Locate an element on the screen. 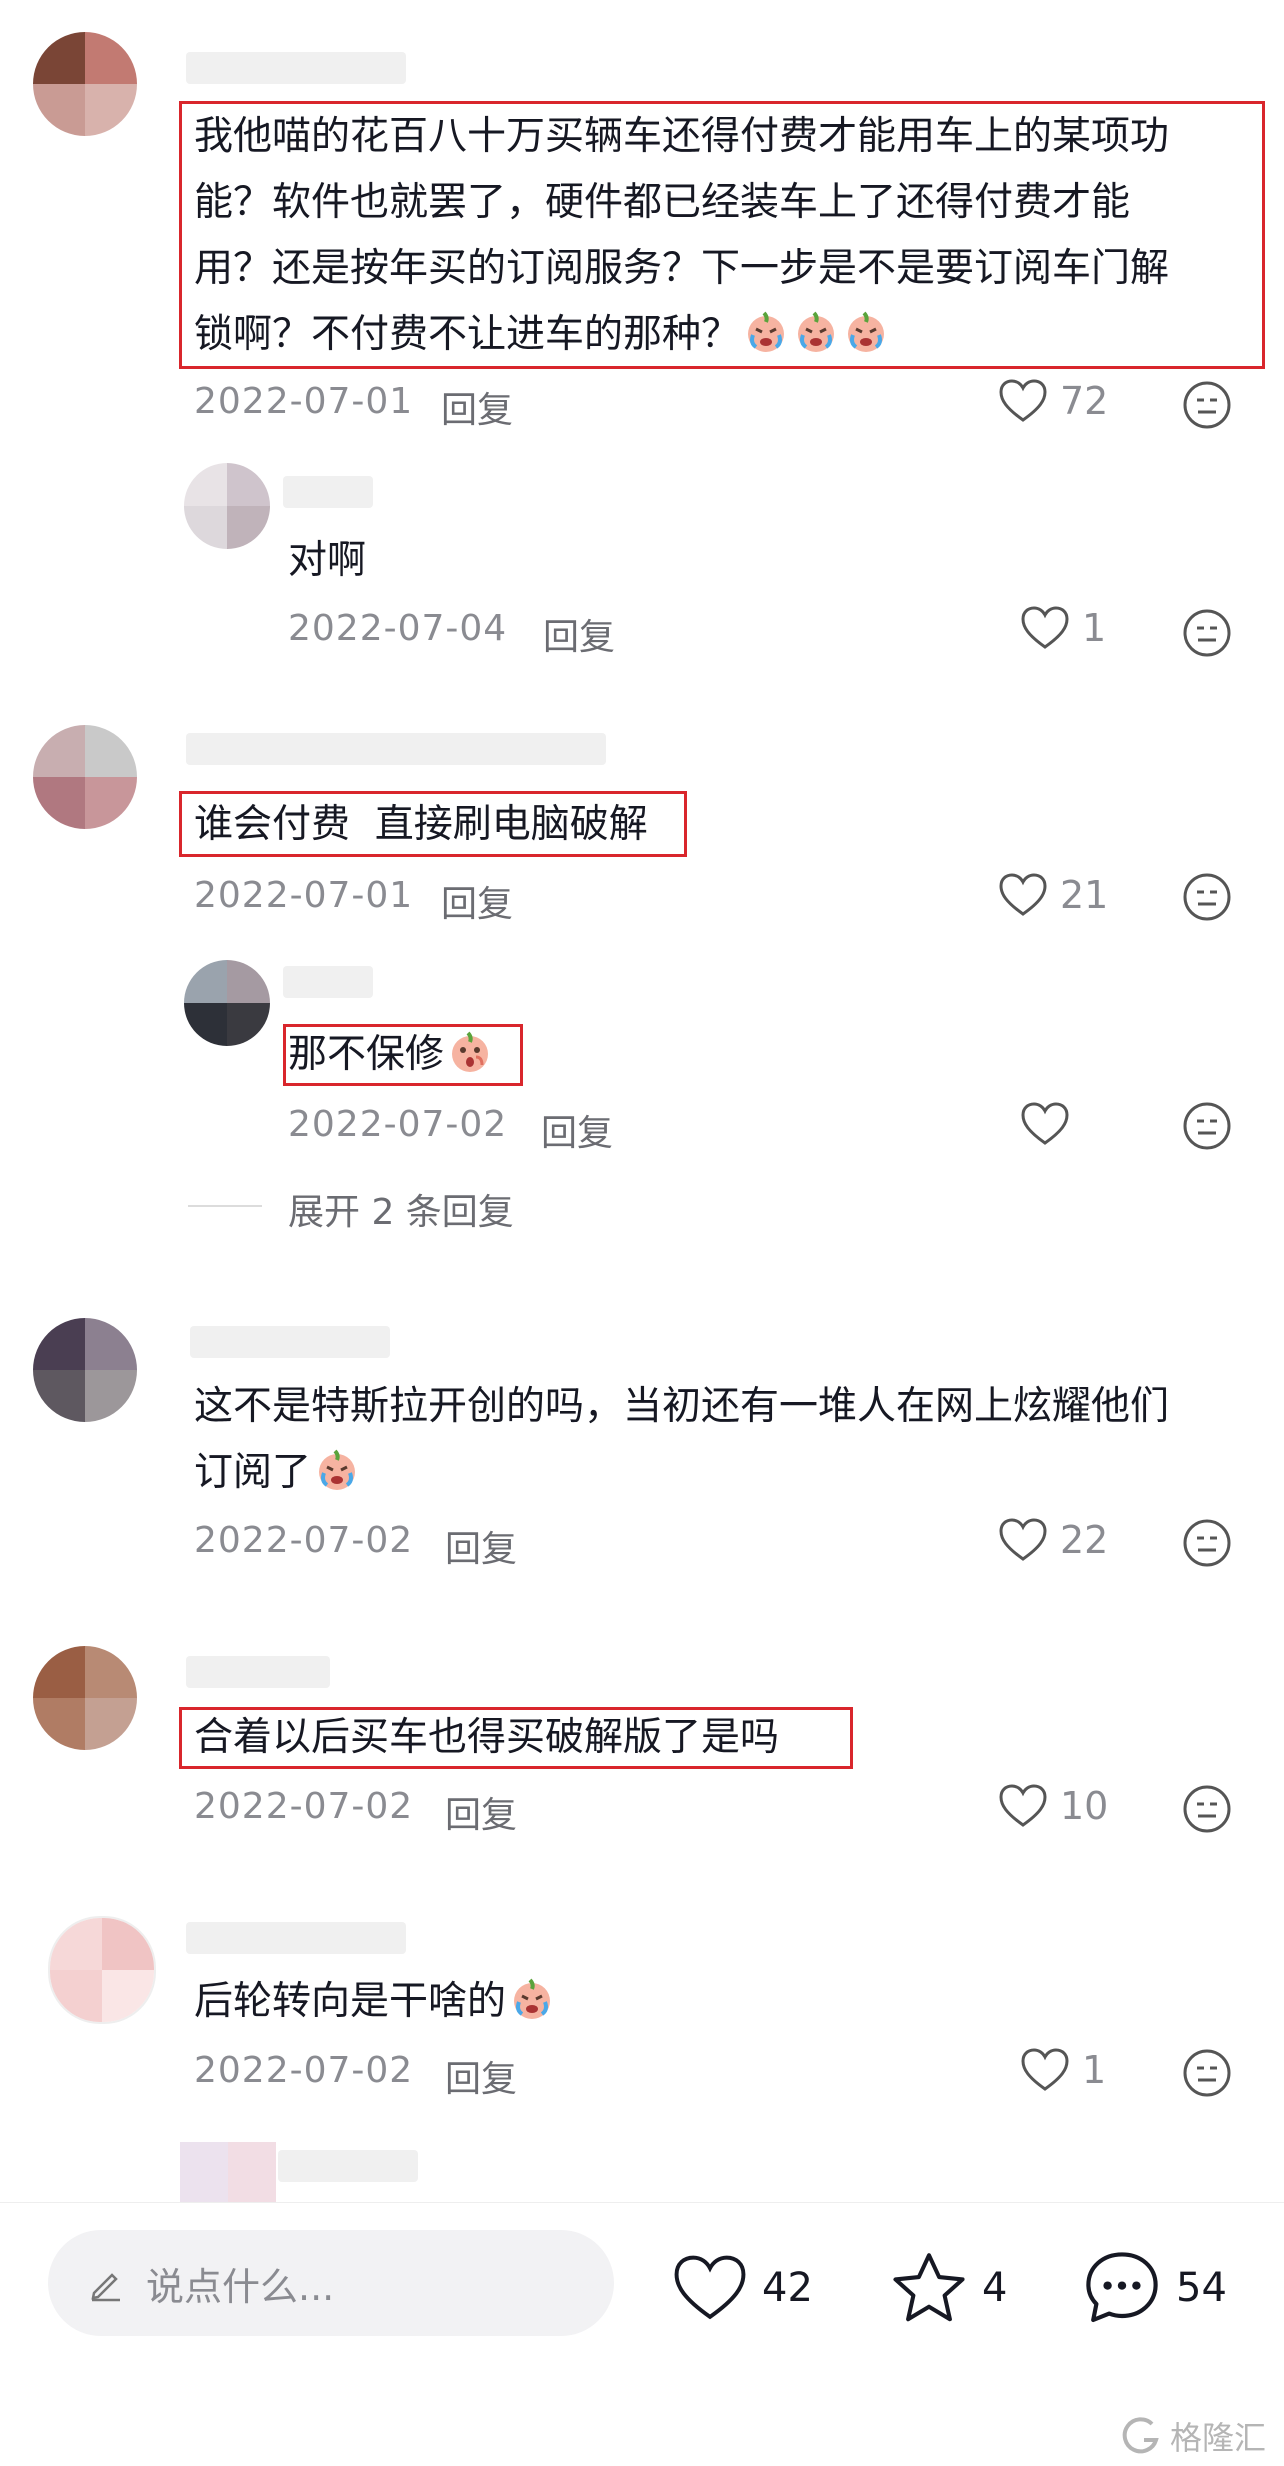 The image size is (1284, 2466). star-icon is located at coordinates (929, 2287).